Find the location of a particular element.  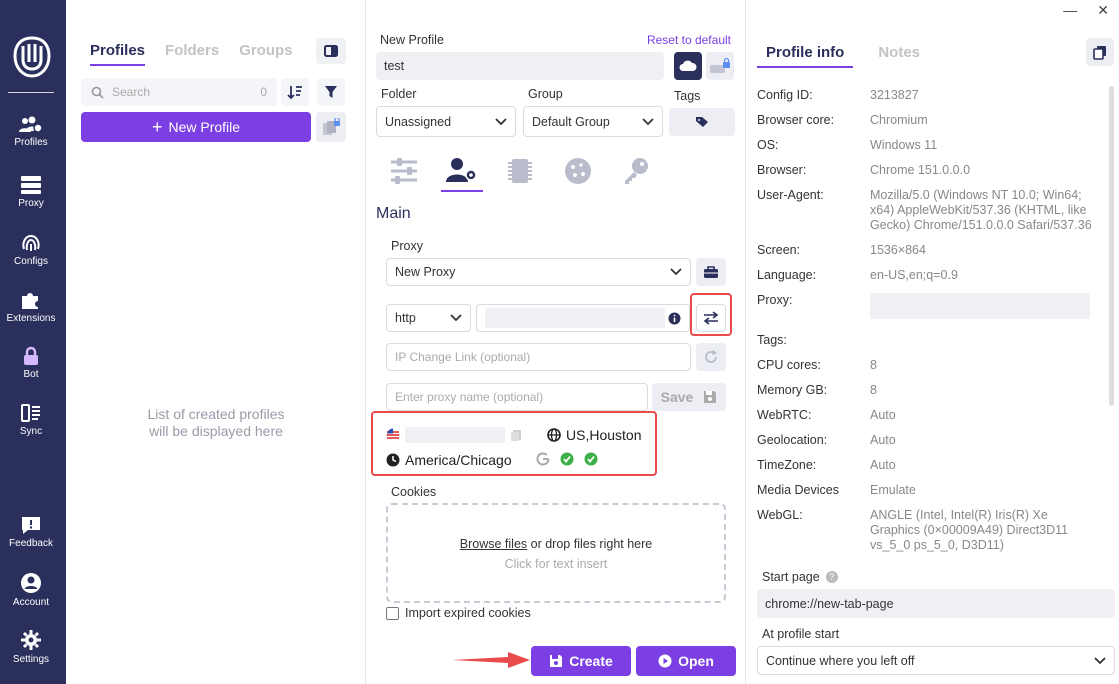

settings-icon-tabs is located at coordinates (520, 171).